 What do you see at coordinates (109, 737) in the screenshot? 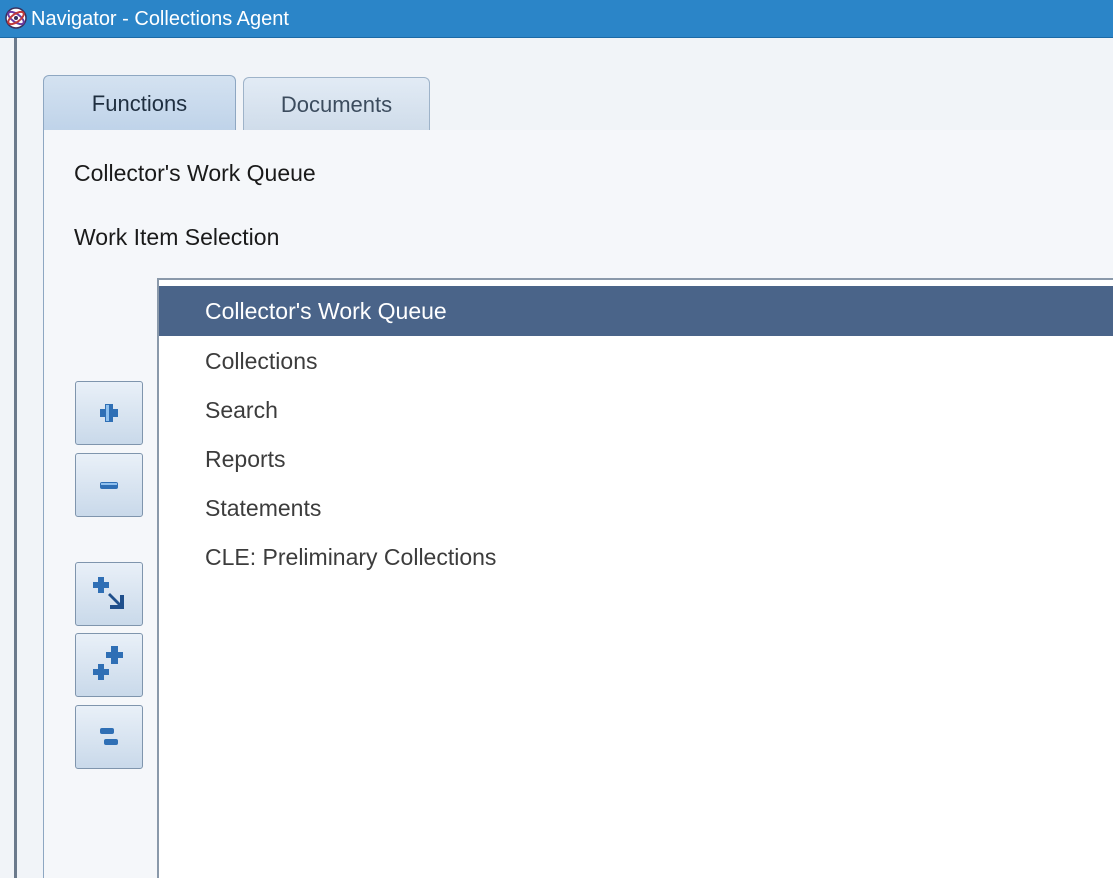
I see `collapse-all-button` at bounding box center [109, 737].